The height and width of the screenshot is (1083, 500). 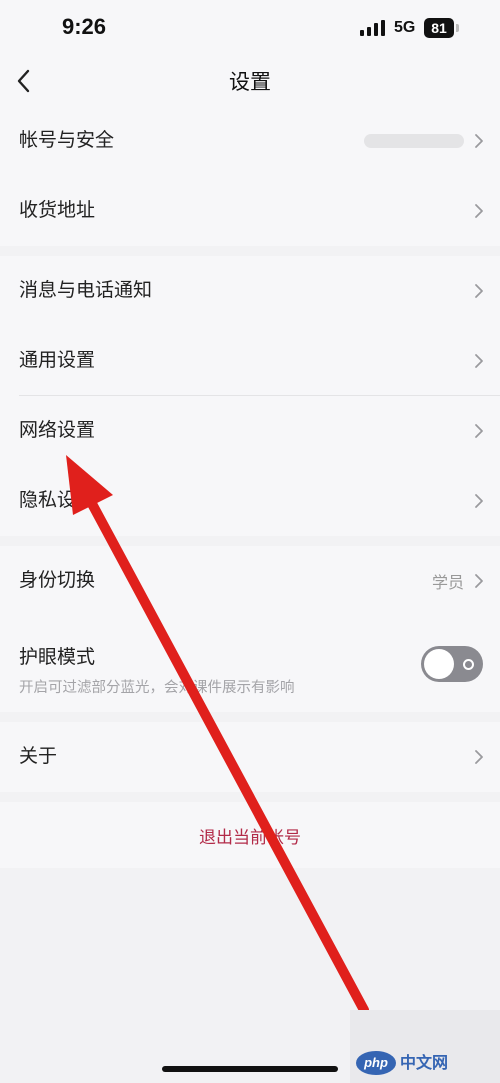 I want to click on blurred-account-value, so click(x=414, y=141).